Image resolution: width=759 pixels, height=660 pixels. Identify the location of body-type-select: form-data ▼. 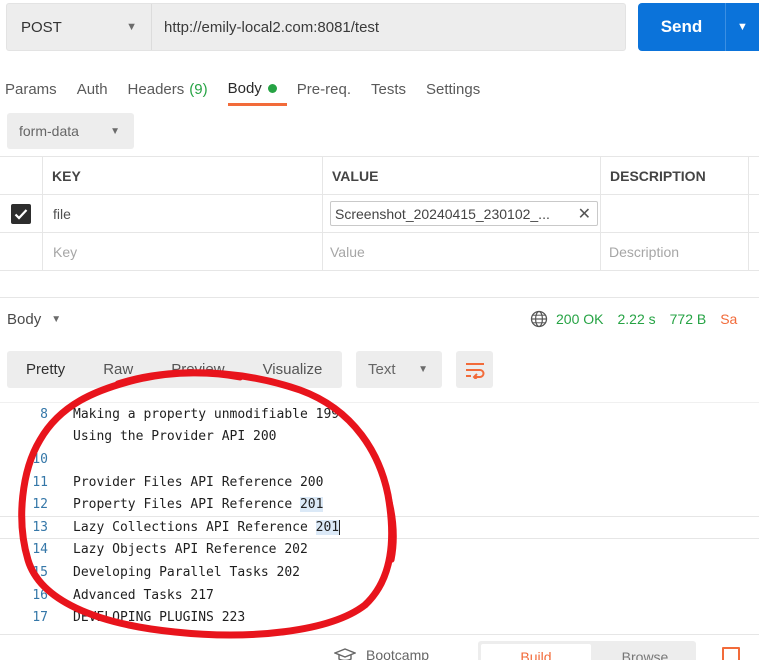
(70, 131).